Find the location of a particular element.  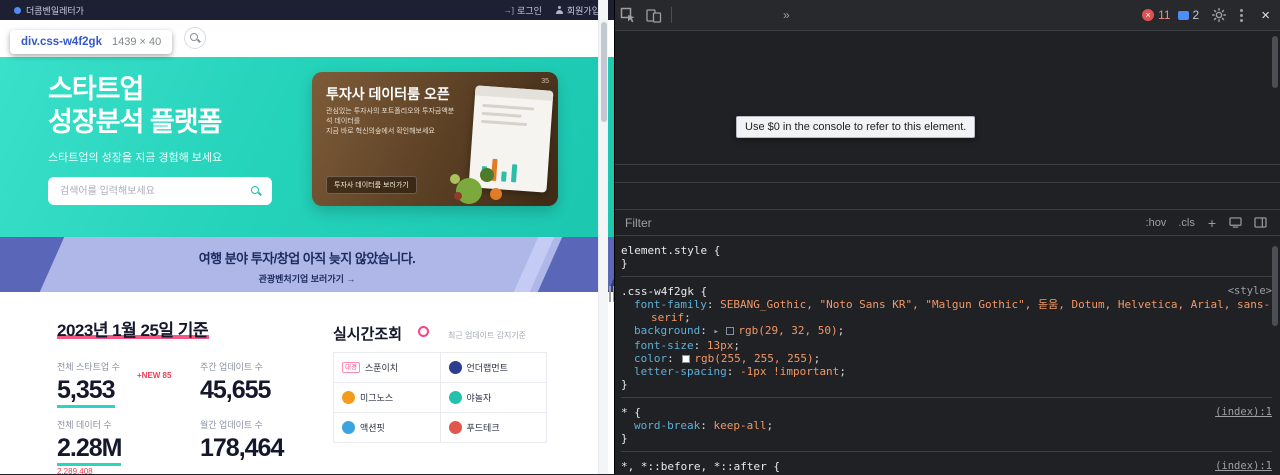

promo-desc-line1: 관심있는 투자사의 포트폴리오와 투자금액분석 데이터를 is located at coordinates (390, 116).